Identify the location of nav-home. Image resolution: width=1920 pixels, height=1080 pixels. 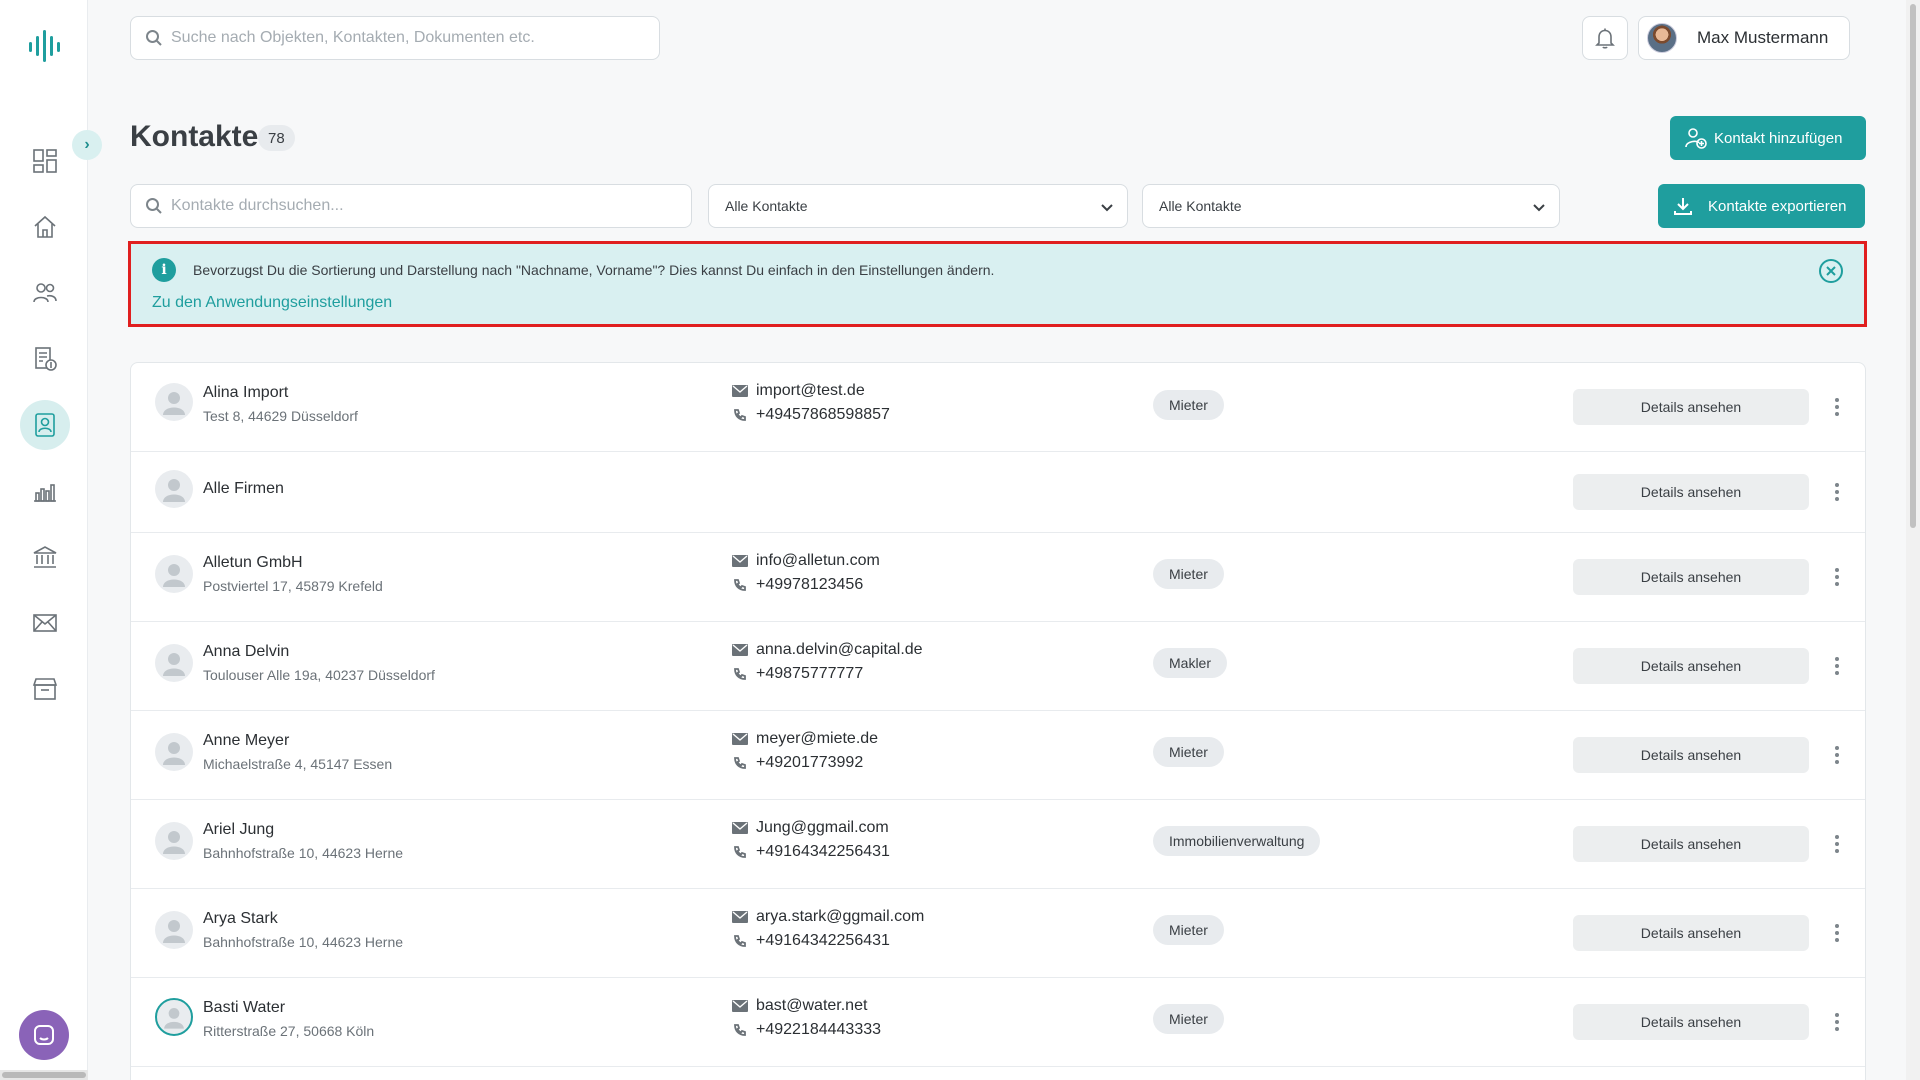
(45, 227).